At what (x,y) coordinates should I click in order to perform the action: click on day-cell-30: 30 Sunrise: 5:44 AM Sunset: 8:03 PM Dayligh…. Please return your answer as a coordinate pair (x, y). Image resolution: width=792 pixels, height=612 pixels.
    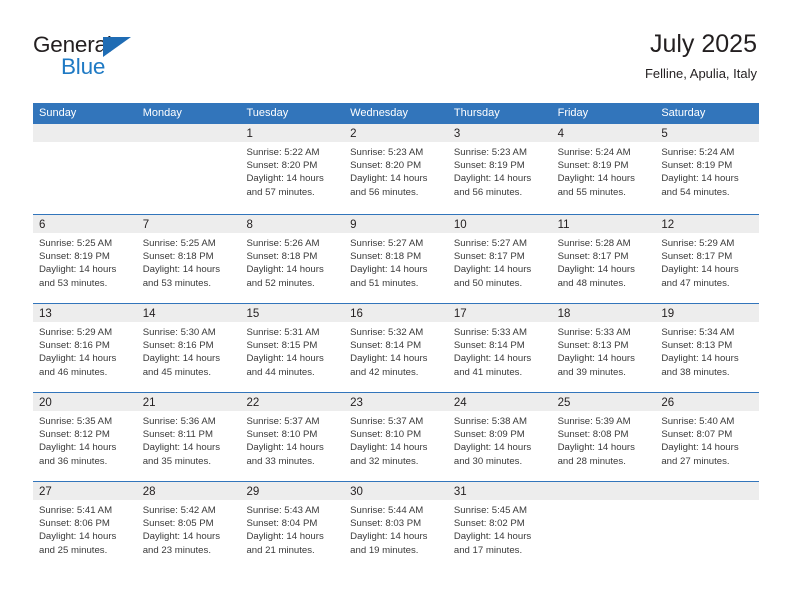
    Looking at the image, I should click on (396, 526).